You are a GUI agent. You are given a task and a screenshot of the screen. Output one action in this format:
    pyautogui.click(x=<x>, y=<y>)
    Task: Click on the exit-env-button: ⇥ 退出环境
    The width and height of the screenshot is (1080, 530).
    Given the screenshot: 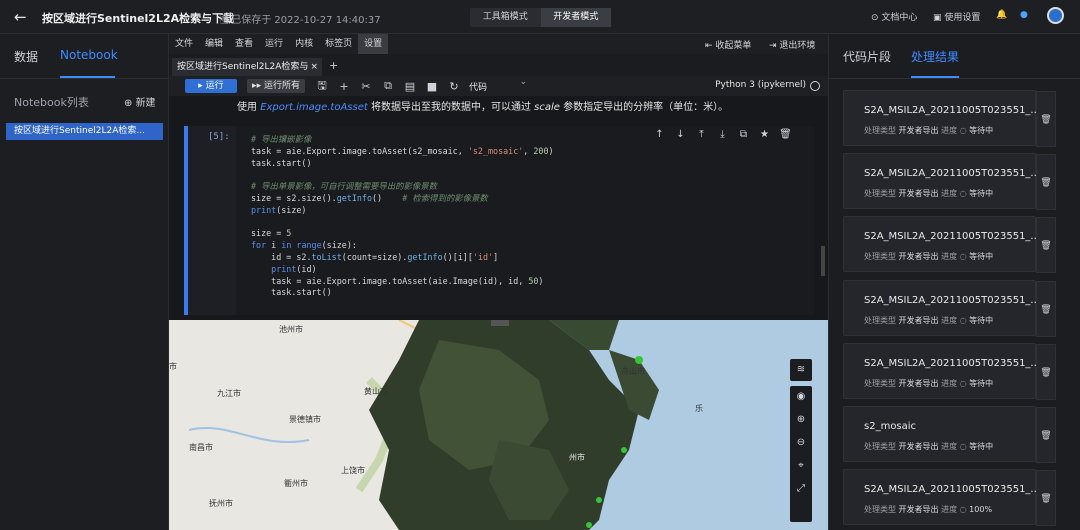 What is the action you would take?
    pyautogui.click(x=792, y=44)
    